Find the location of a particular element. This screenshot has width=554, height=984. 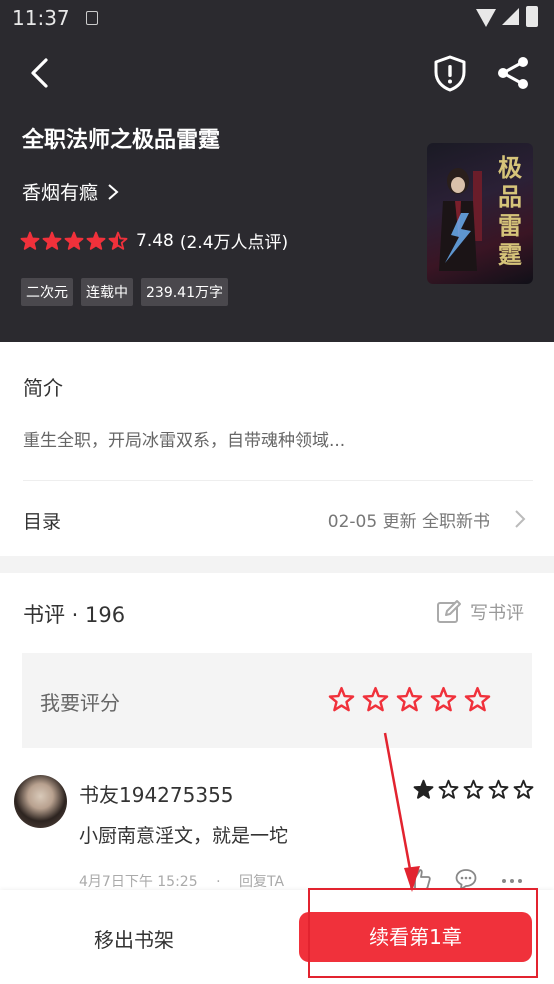

status-bar: 11:37 is located at coordinates (277, 19).